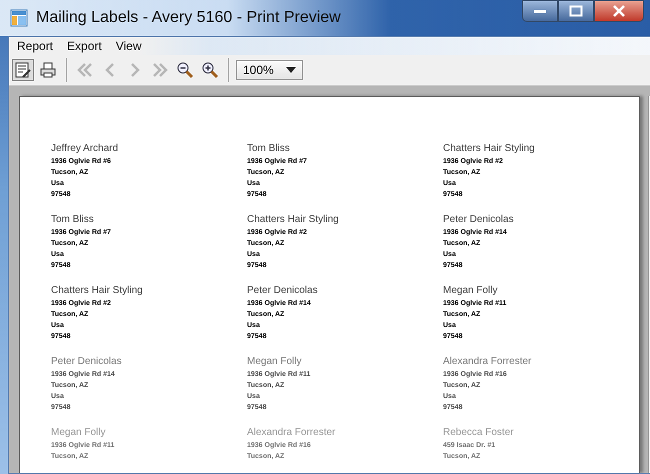 Image resolution: width=650 pixels, height=474 pixels. I want to click on zoom-in-icon, so click(210, 70).